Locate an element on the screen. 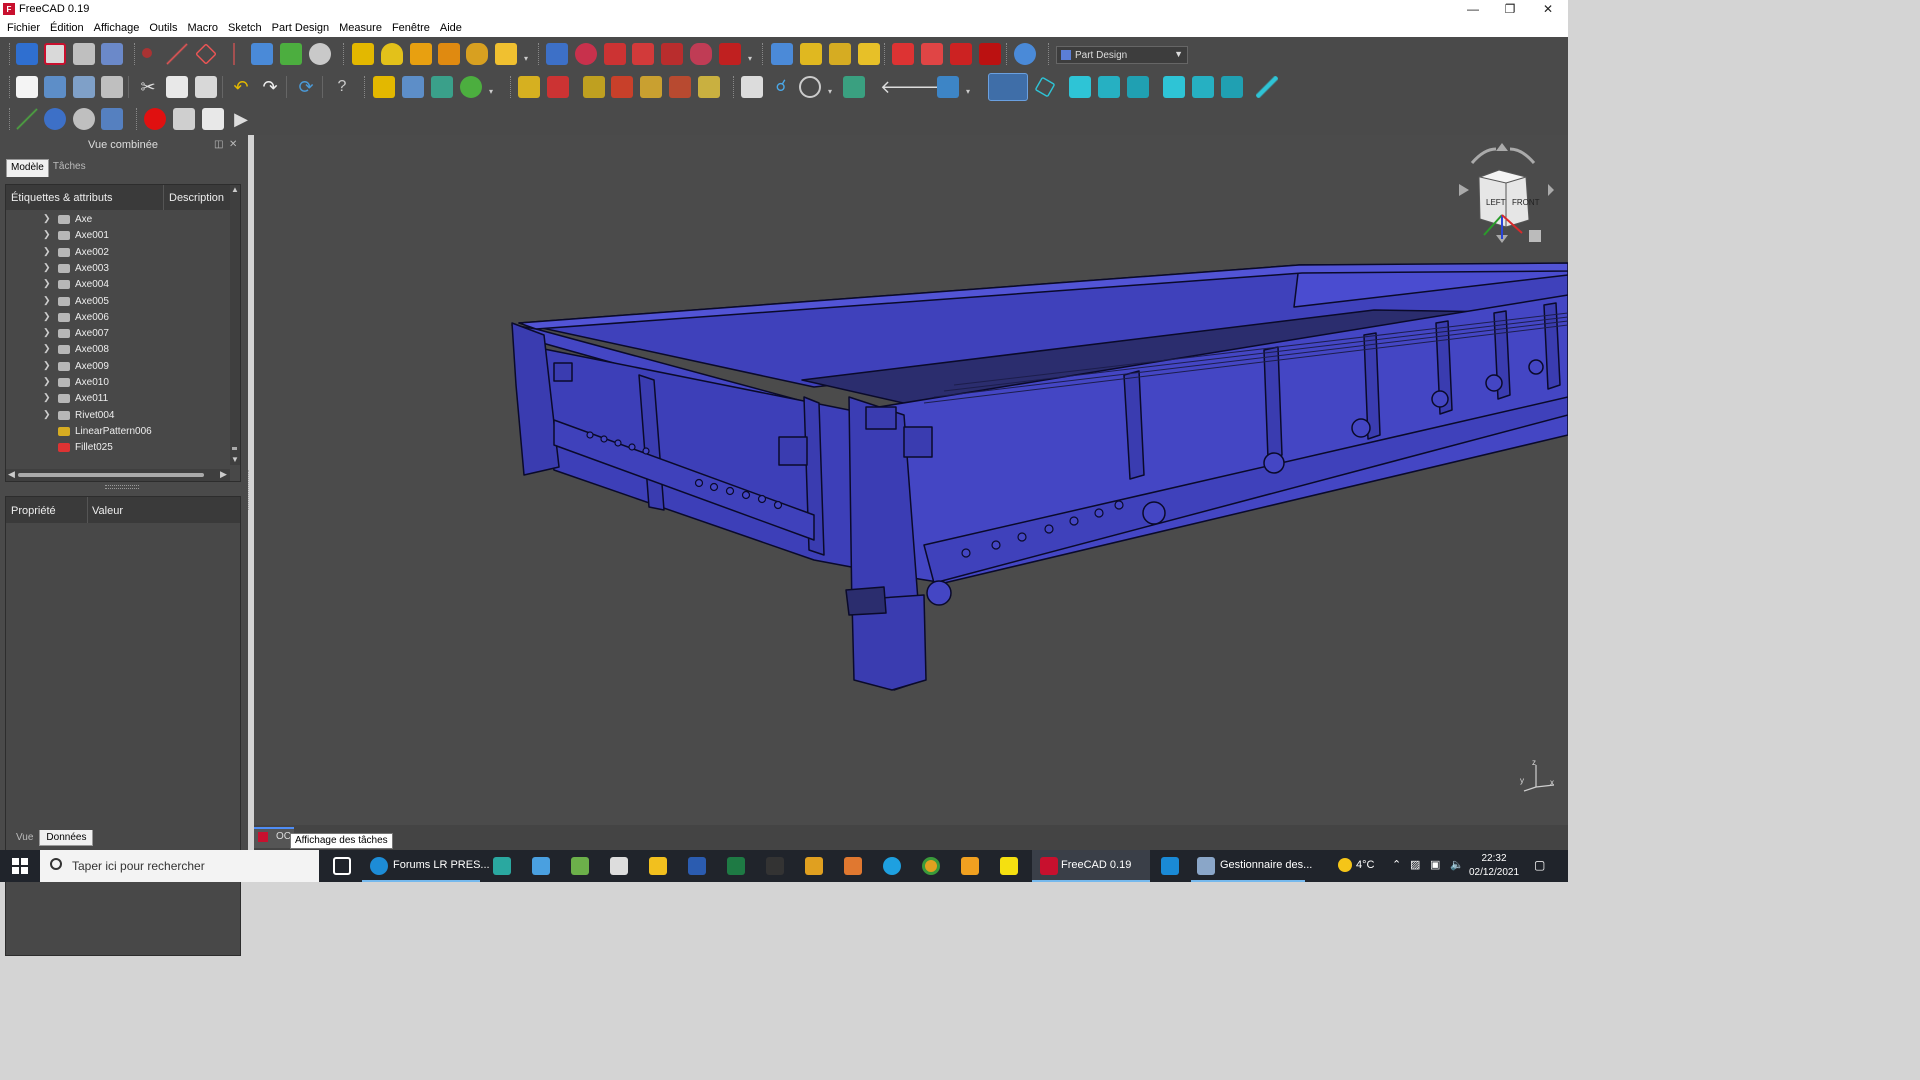 This screenshot has width=1920, height=1080. validate-sketch-icon is located at coordinates (651, 87).